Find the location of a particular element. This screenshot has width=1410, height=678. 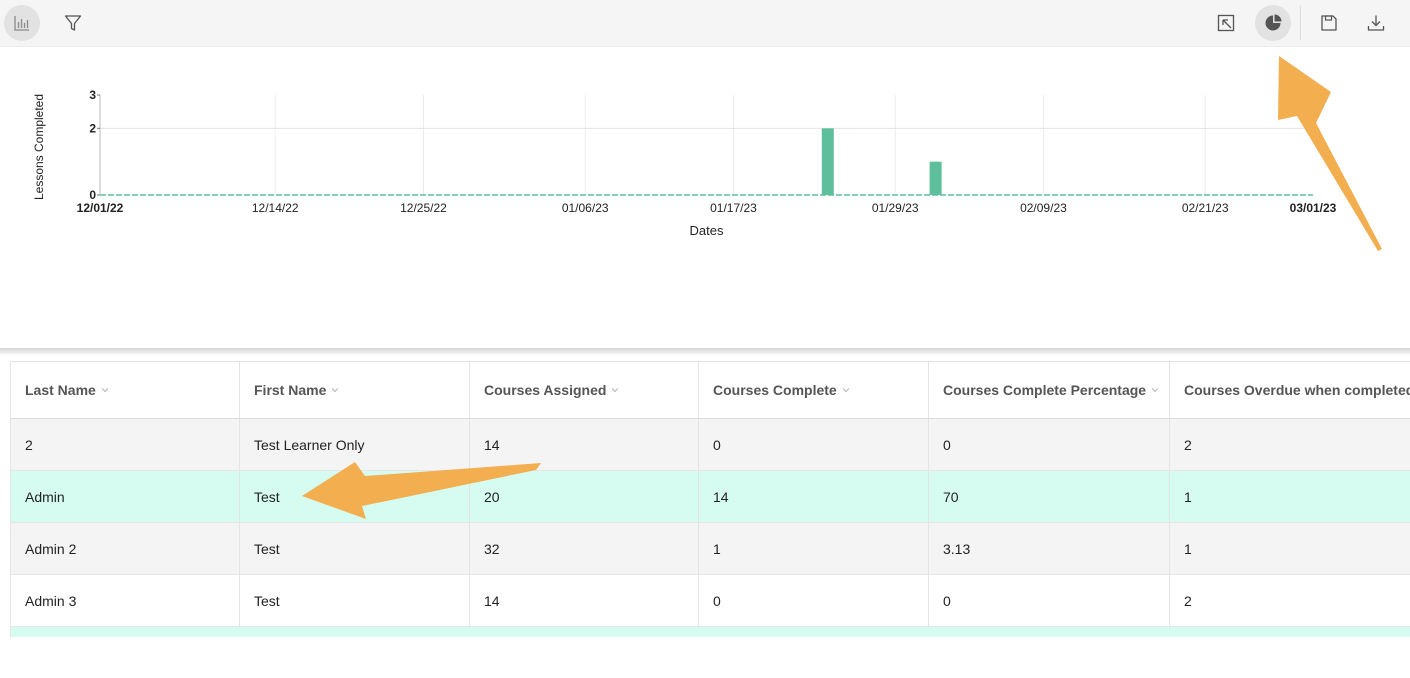

x-tick-label: 12/25/22 is located at coordinates (423, 208).